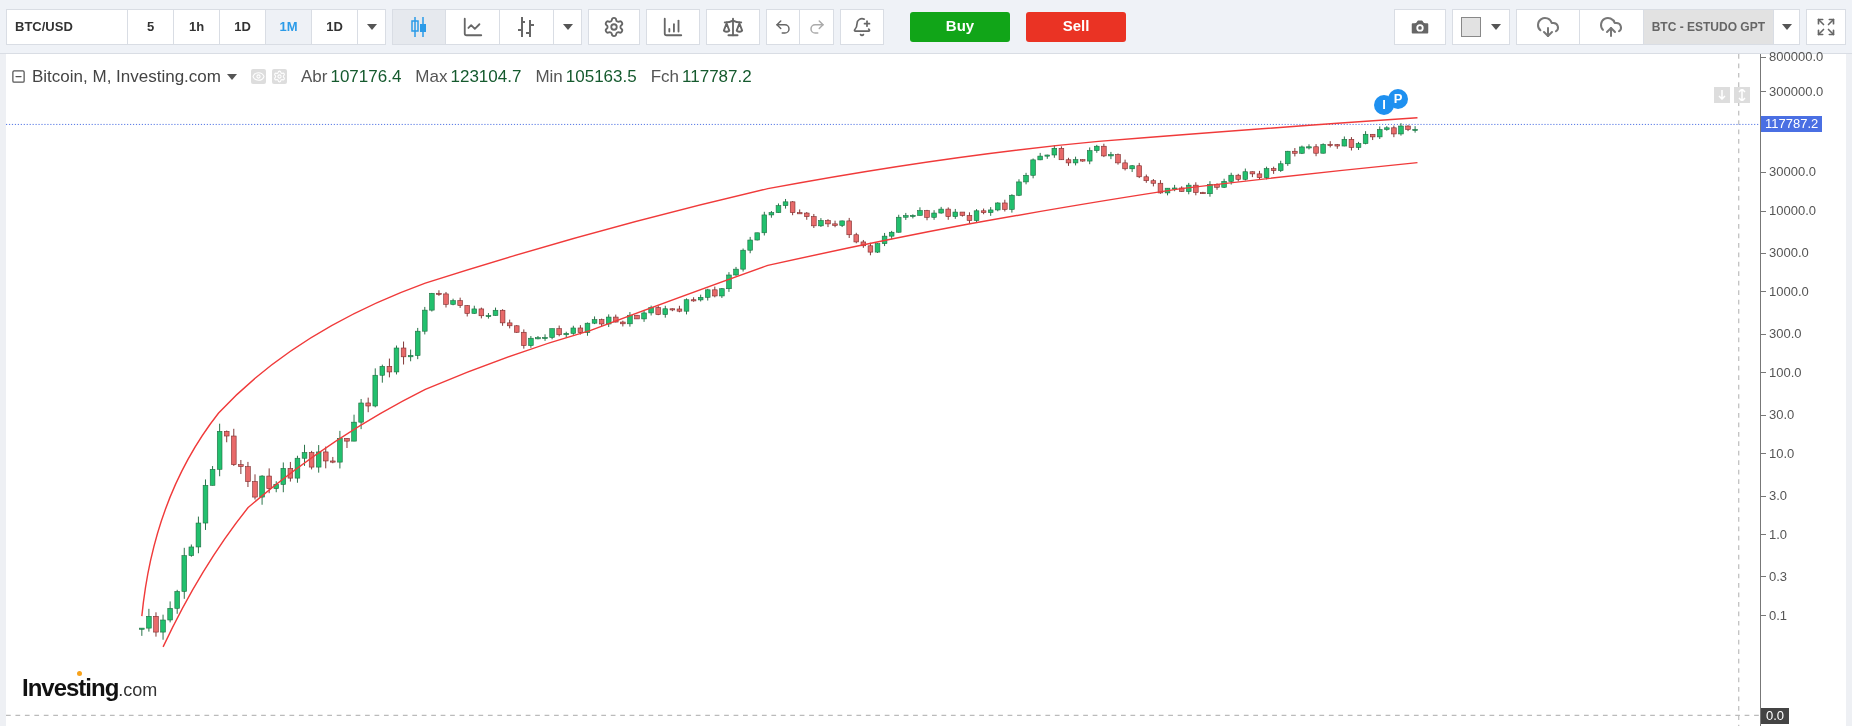 The height and width of the screenshot is (726, 1852). What do you see at coordinates (1778, 576) in the screenshot?
I see `axis-tick-label: 0.3` at bounding box center [1778, 576].